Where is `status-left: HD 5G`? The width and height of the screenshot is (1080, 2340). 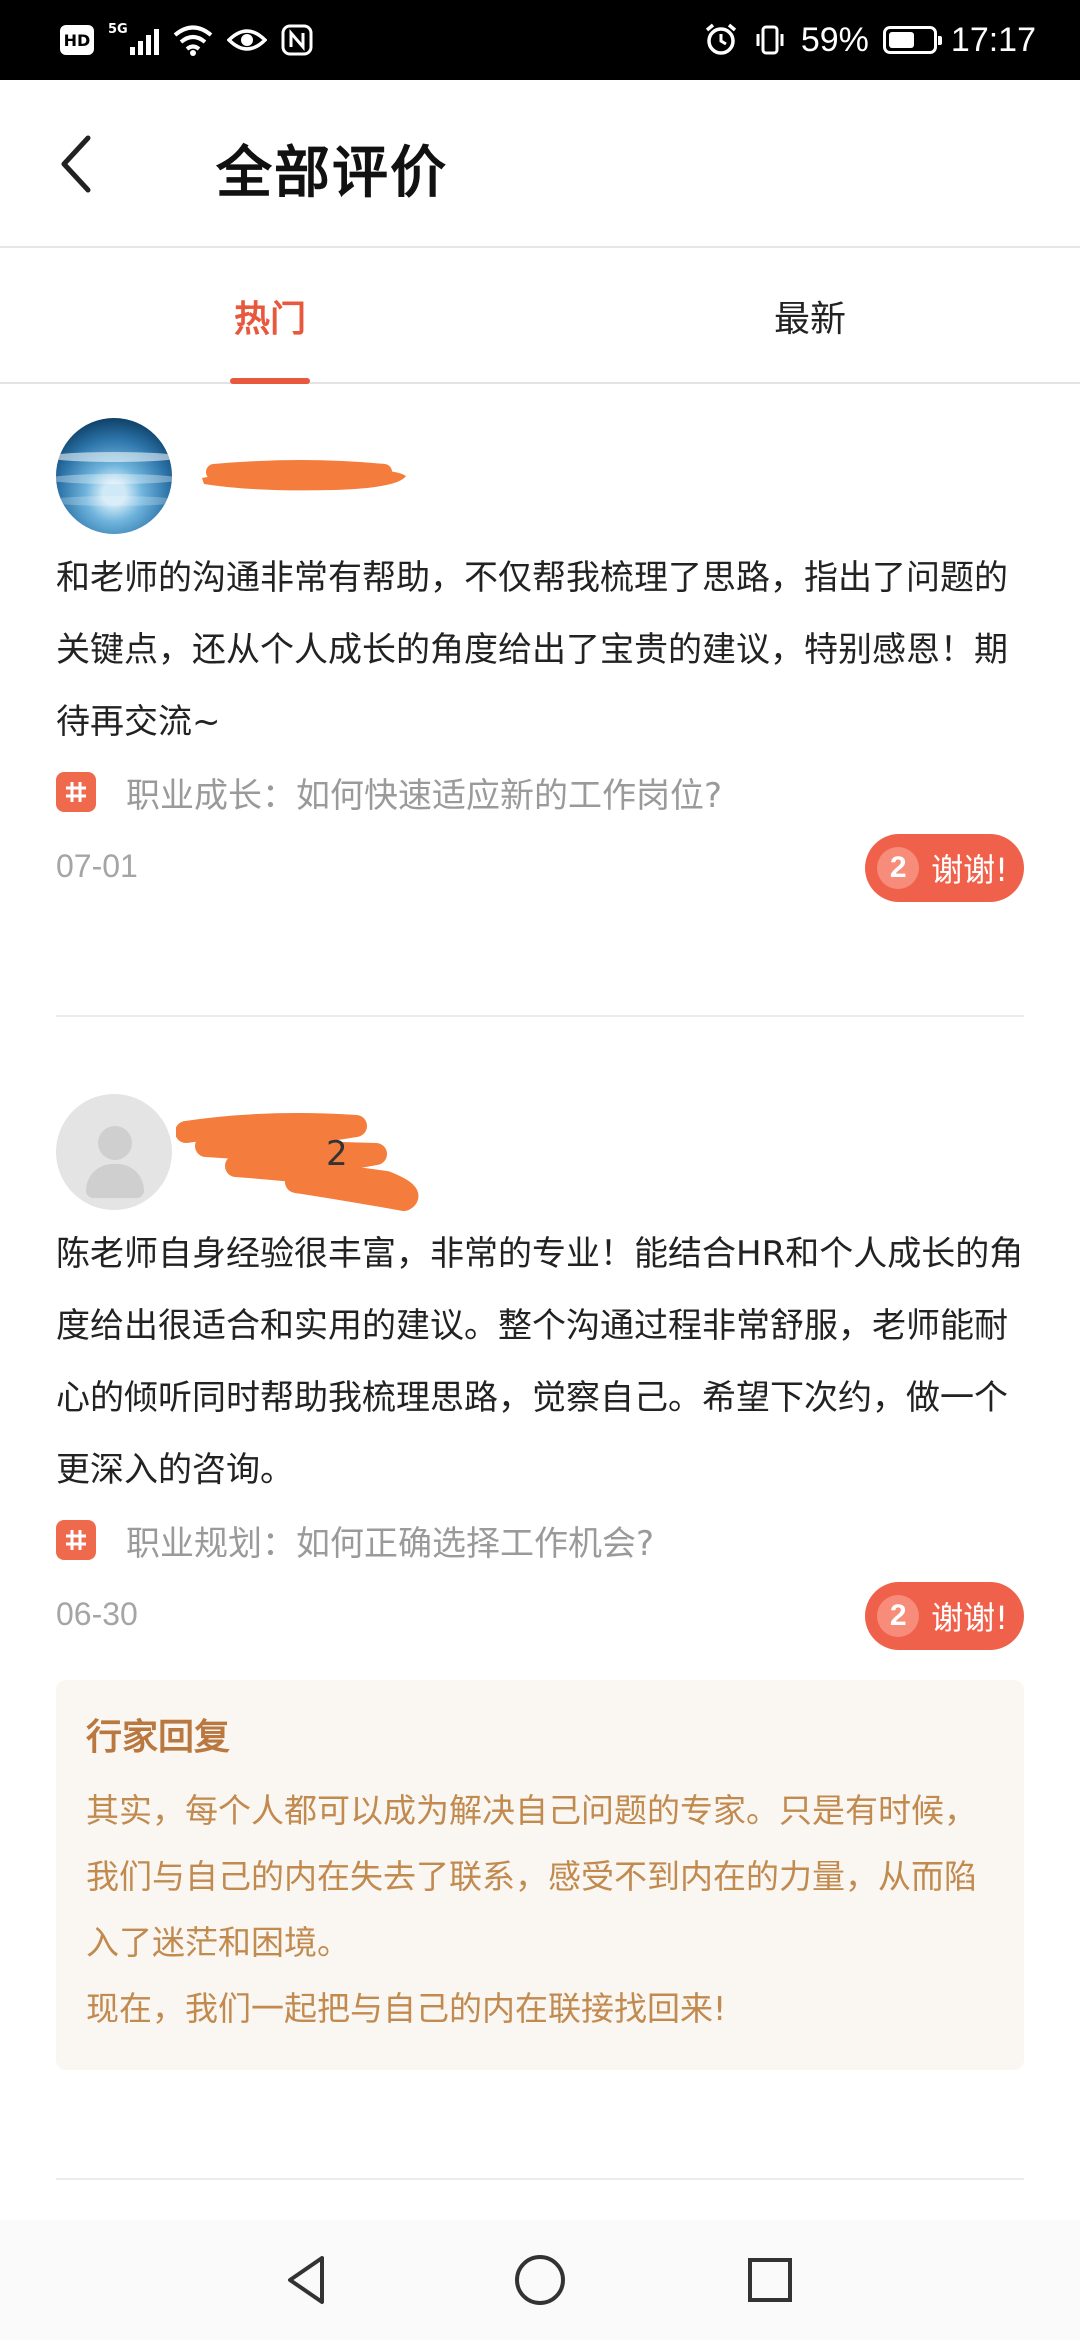 status-left: HD 5G is located at coordinates (186, 40).